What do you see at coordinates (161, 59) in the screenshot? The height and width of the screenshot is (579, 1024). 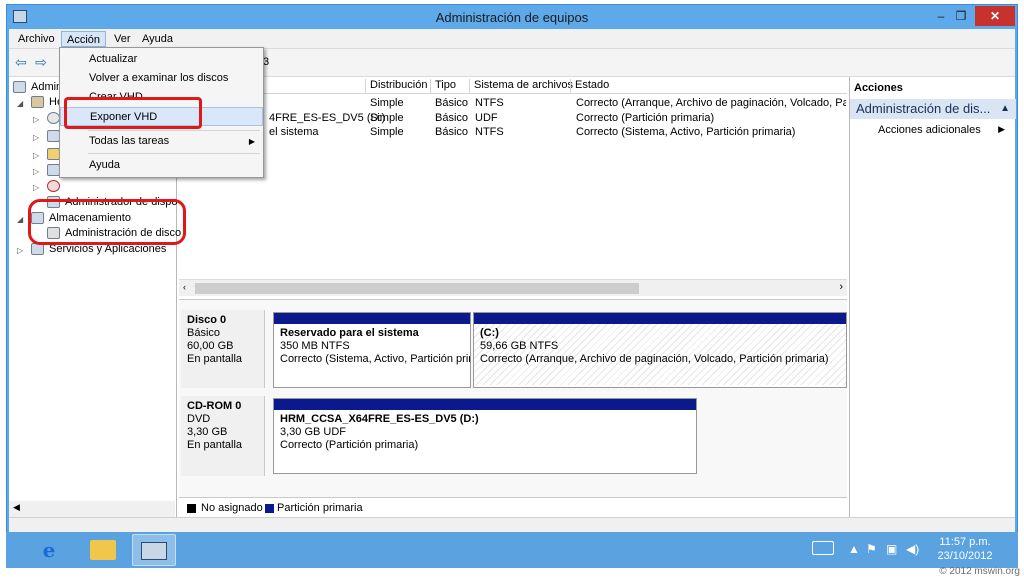 I see `menu-item-actualizar: Actualizar` at bounding box center [161, 59].